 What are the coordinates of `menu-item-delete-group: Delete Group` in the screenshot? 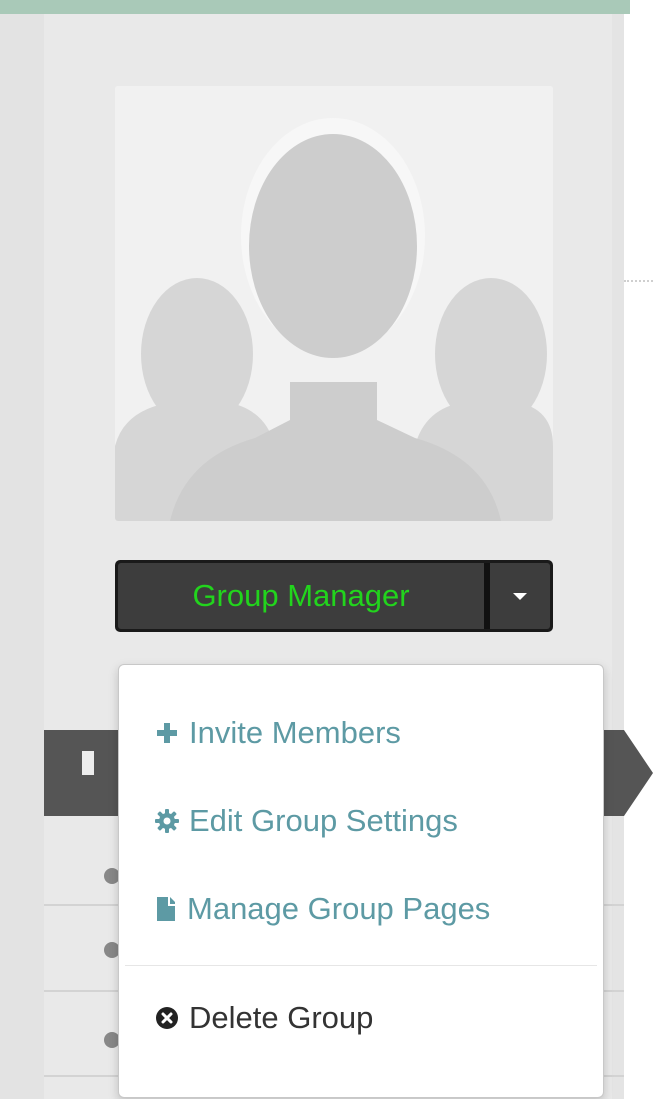 It's located at (361, 1018).